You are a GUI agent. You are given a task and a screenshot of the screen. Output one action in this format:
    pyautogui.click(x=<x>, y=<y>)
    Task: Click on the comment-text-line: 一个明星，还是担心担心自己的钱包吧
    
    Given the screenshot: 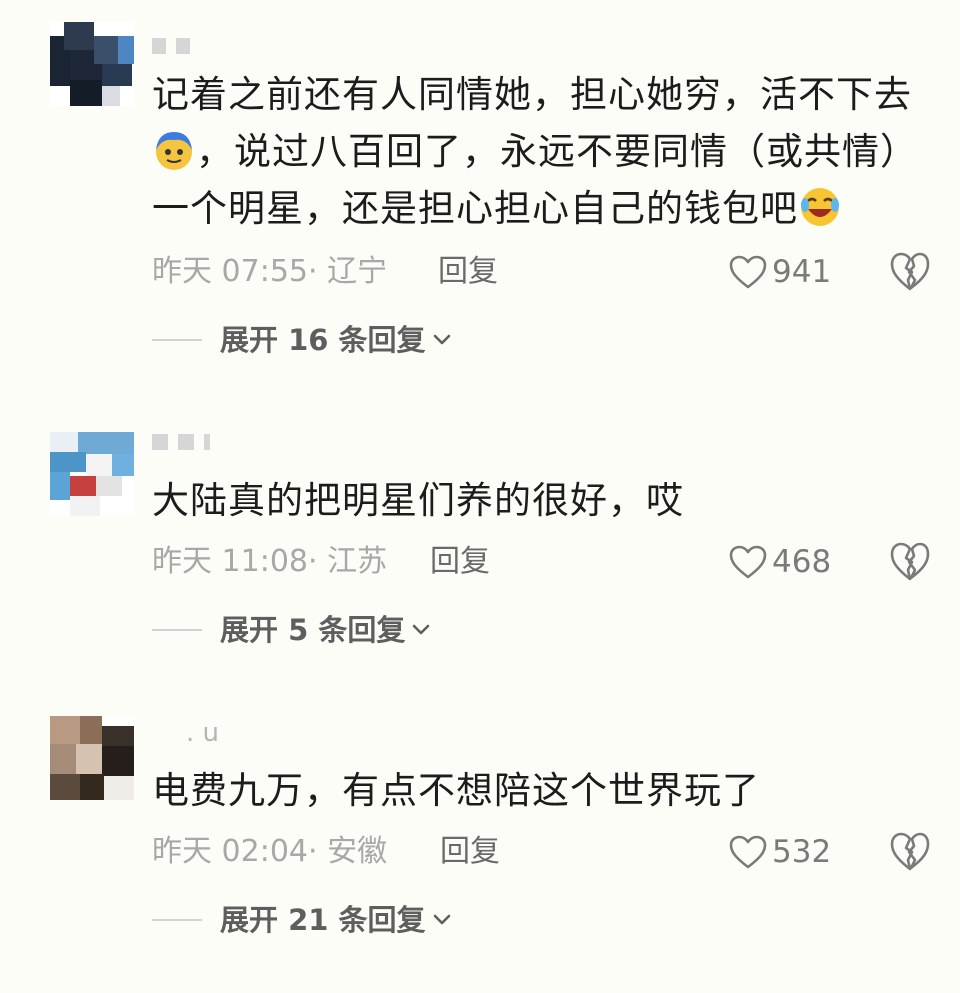 What is the action you would take?
    pyautogui.click(x=537, y=208)
    